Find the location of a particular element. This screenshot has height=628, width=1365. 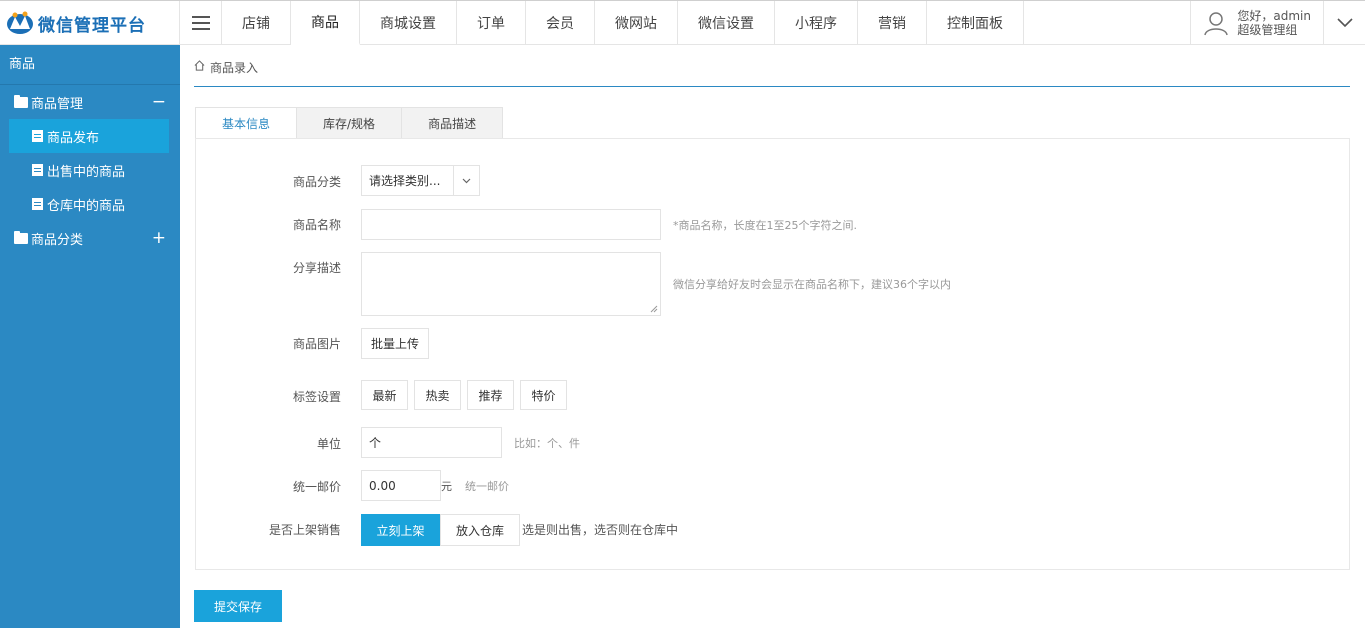

resize-handle-icon is located at coordinates (654, 309).